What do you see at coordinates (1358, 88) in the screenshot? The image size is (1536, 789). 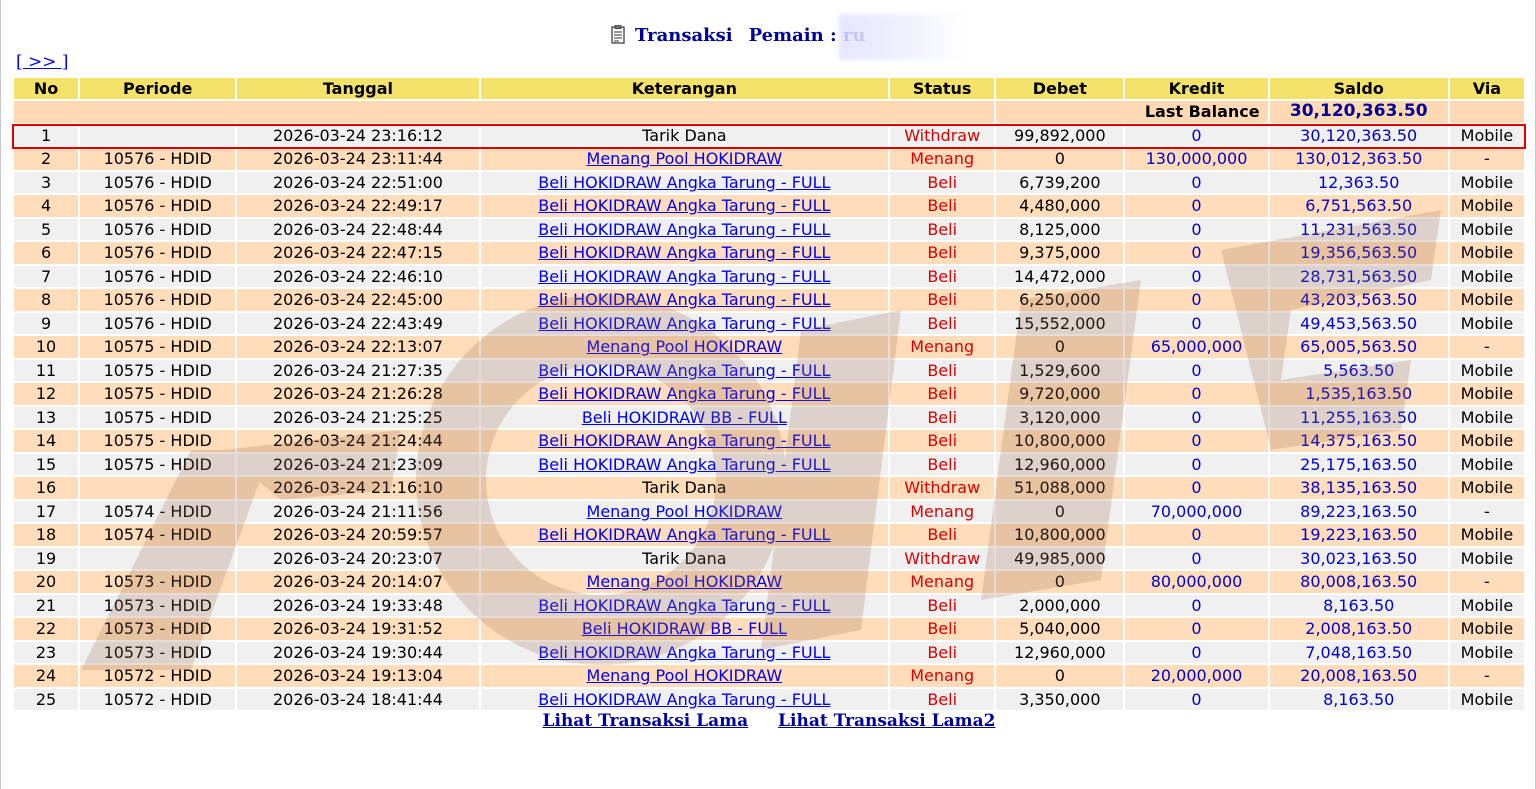 I see `col-header-saldo: Saldo` at bounding box center [1358, 88].